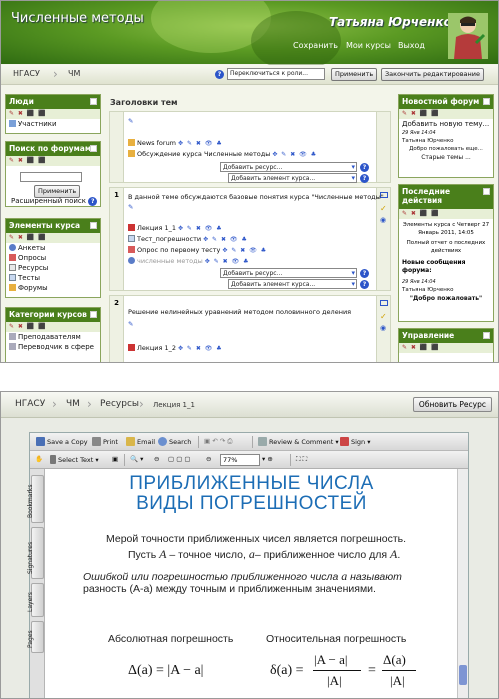 This screenshot has width=499, height=699. Describe the element at coordinates (315, 45) in the screenshot. I see `save-link: Сохранить` at that location.